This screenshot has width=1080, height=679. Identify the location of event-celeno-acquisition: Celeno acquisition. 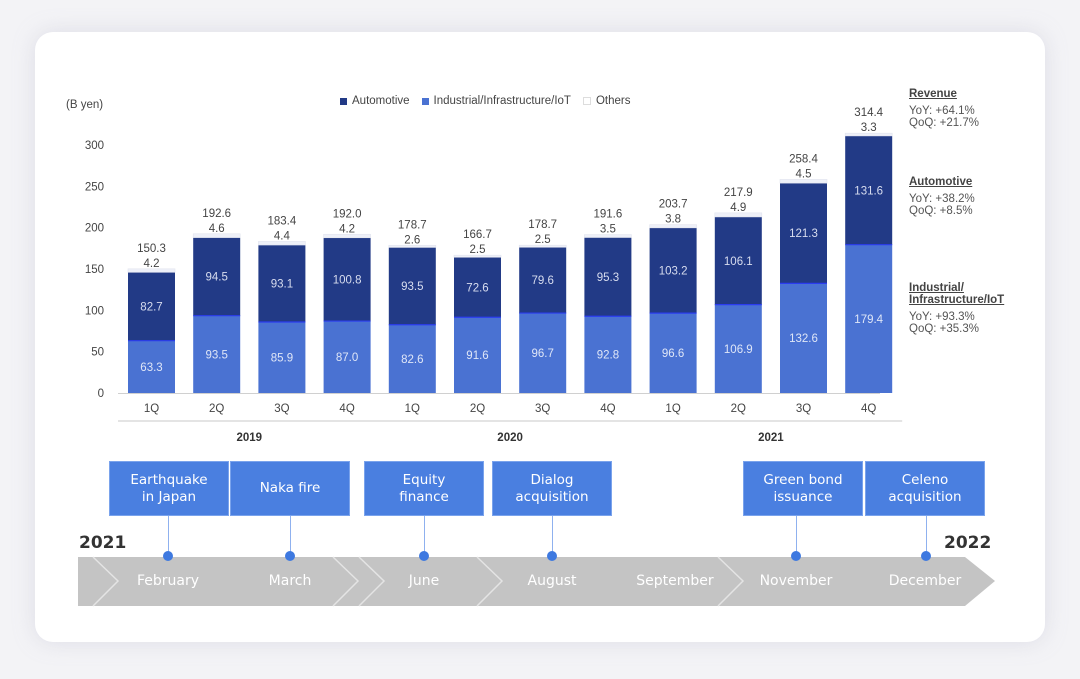
(925, 488).